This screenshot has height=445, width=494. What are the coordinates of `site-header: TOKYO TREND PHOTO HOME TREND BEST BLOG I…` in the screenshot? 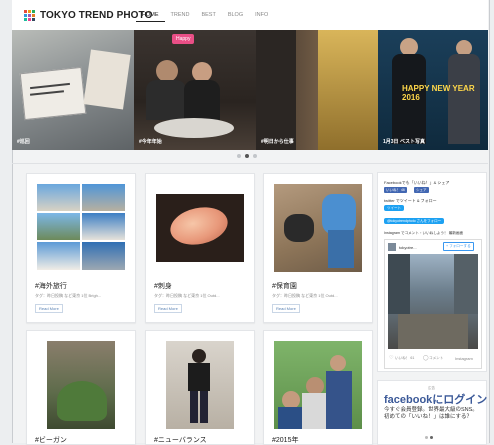 It's located at (250, 15).